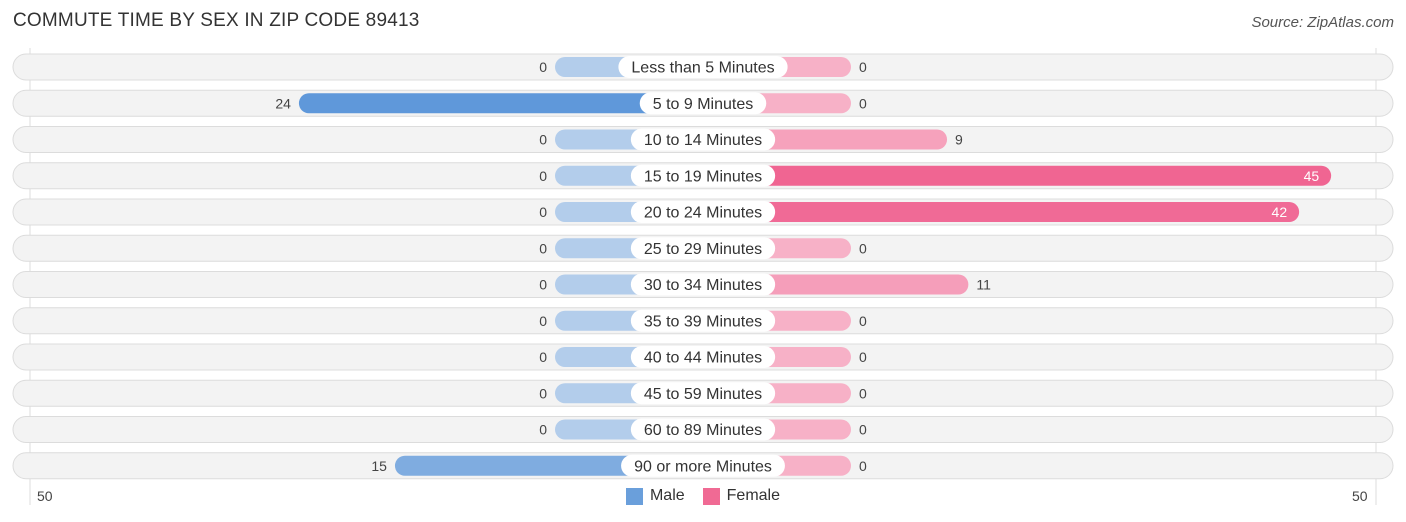 The width and height of the screenshot is (1406, 522). Describe the element at coordinates (703, 466) in the screenshot. I see `category-label: 90 or more Minutes` at that location.